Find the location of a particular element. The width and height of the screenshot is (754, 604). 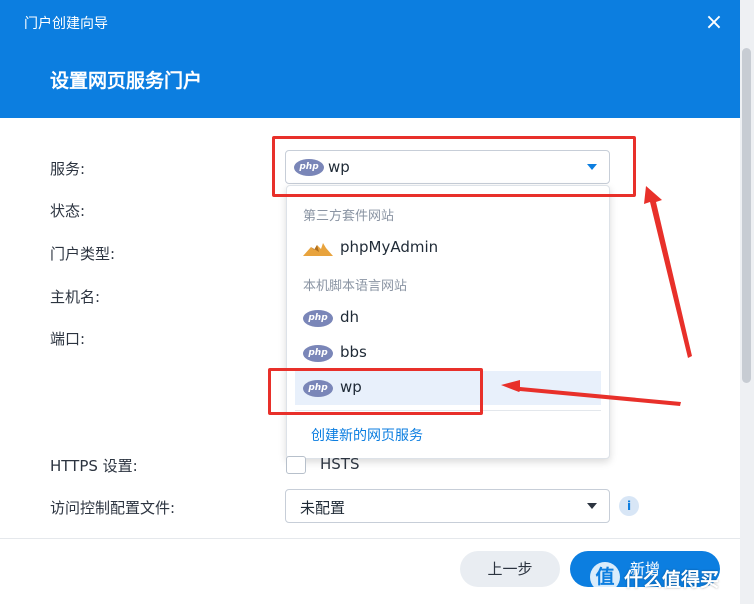

arrow-left-icon is located at coordinates (591, 393).